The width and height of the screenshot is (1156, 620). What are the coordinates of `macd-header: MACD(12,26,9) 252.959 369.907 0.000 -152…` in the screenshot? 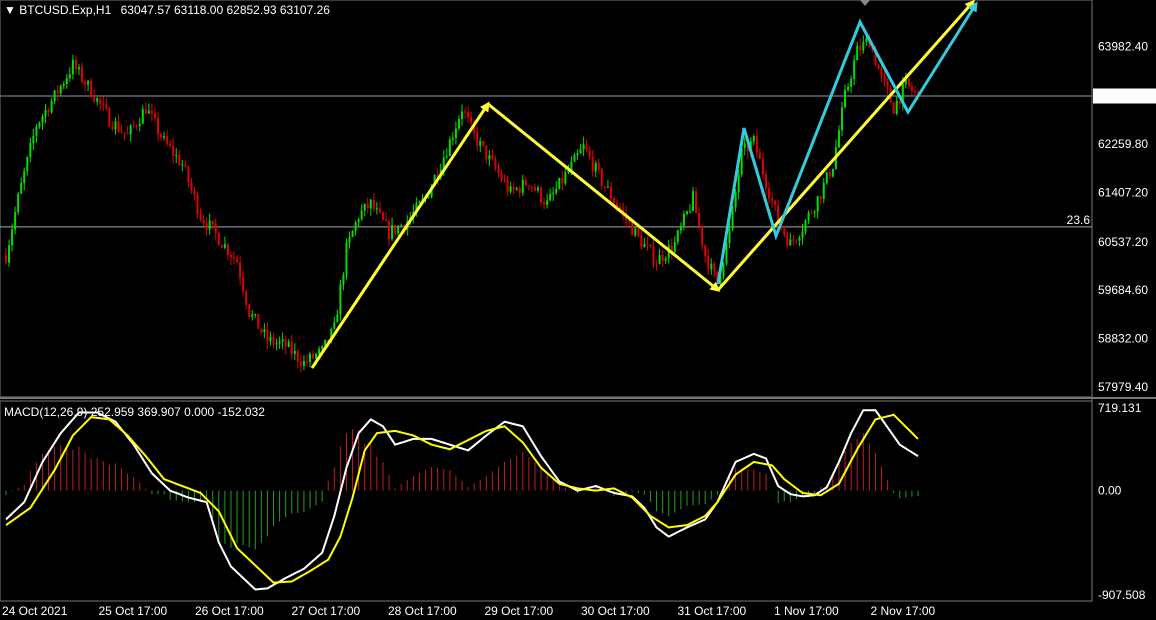 It's located at (134, 412).